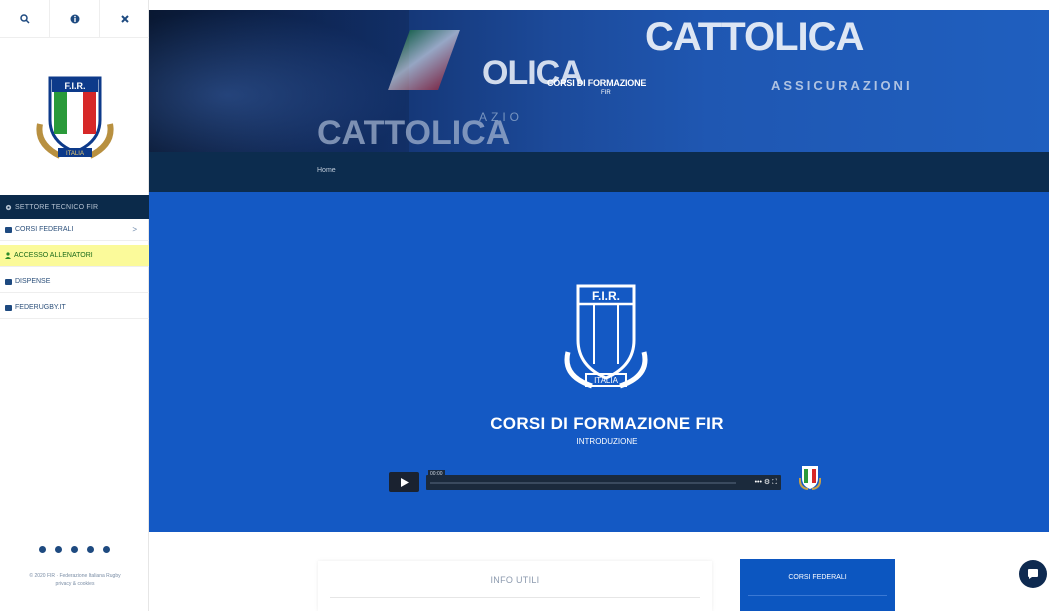 The height and width of the screenshot is (611, 1049). What do you see at coordinates (42, 549) in the screenshot?
I see `facebook-icon` at bounding box center [42, 549].